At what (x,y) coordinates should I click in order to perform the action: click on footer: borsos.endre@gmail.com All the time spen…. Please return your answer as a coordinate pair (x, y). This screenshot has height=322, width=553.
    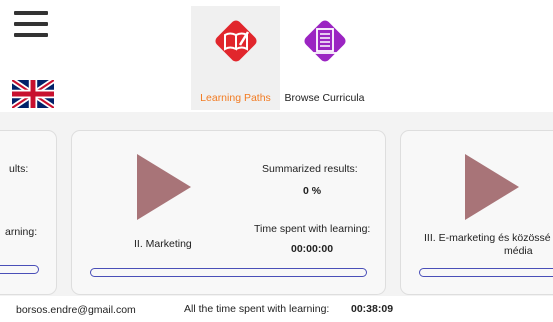
    Looking at the image, I should click on (276, 309).